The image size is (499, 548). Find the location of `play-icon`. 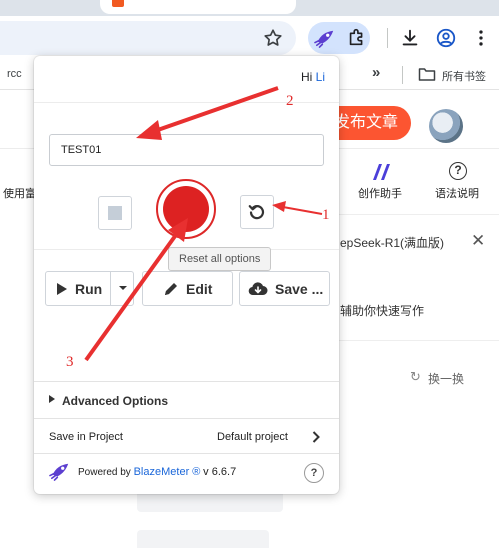

play-icon is located at coordinates (62, 289).